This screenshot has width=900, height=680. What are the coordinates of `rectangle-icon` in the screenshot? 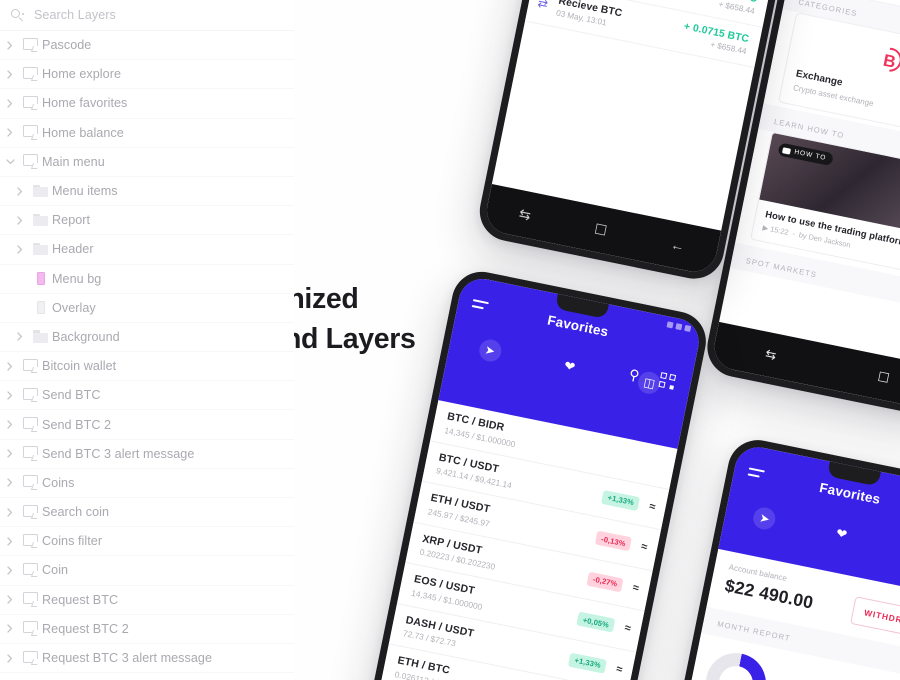 It's located at (41, 279).